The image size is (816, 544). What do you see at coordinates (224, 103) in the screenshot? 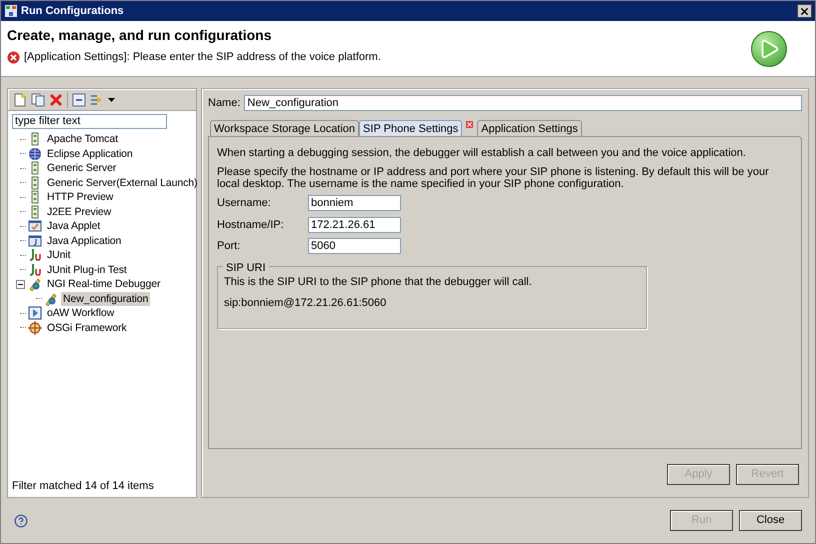
I see `name-label: Name:` at bounding box center [224, 103].